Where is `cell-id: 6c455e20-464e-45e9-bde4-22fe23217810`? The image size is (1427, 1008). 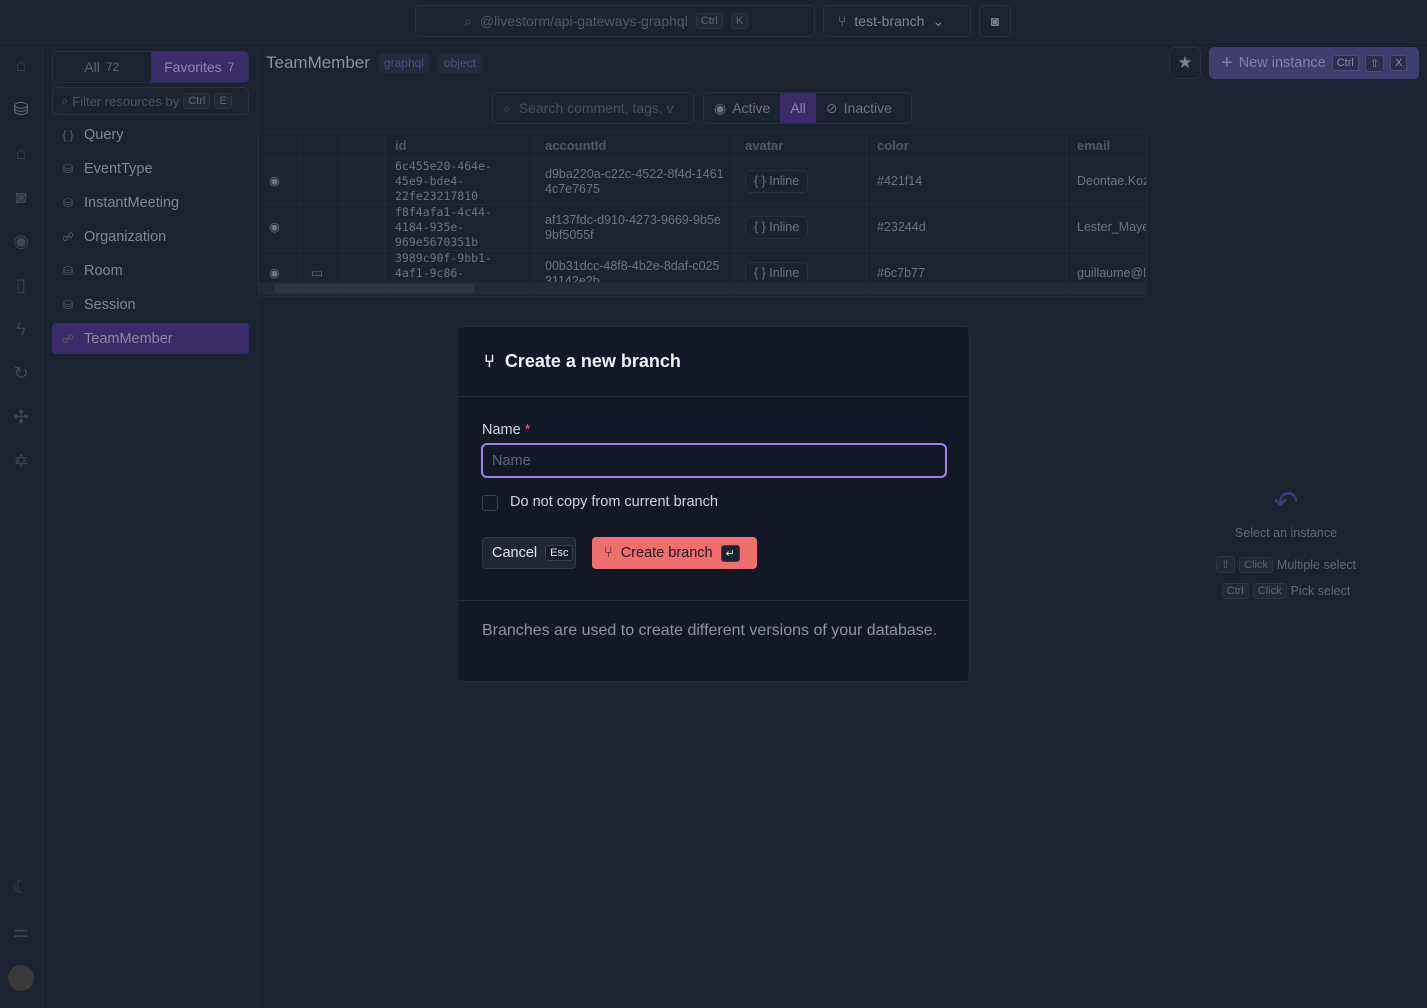
cell-id: 6c455e20-464e-45e9-bde4-22fe23217810 is located at coordinates (459, 181).